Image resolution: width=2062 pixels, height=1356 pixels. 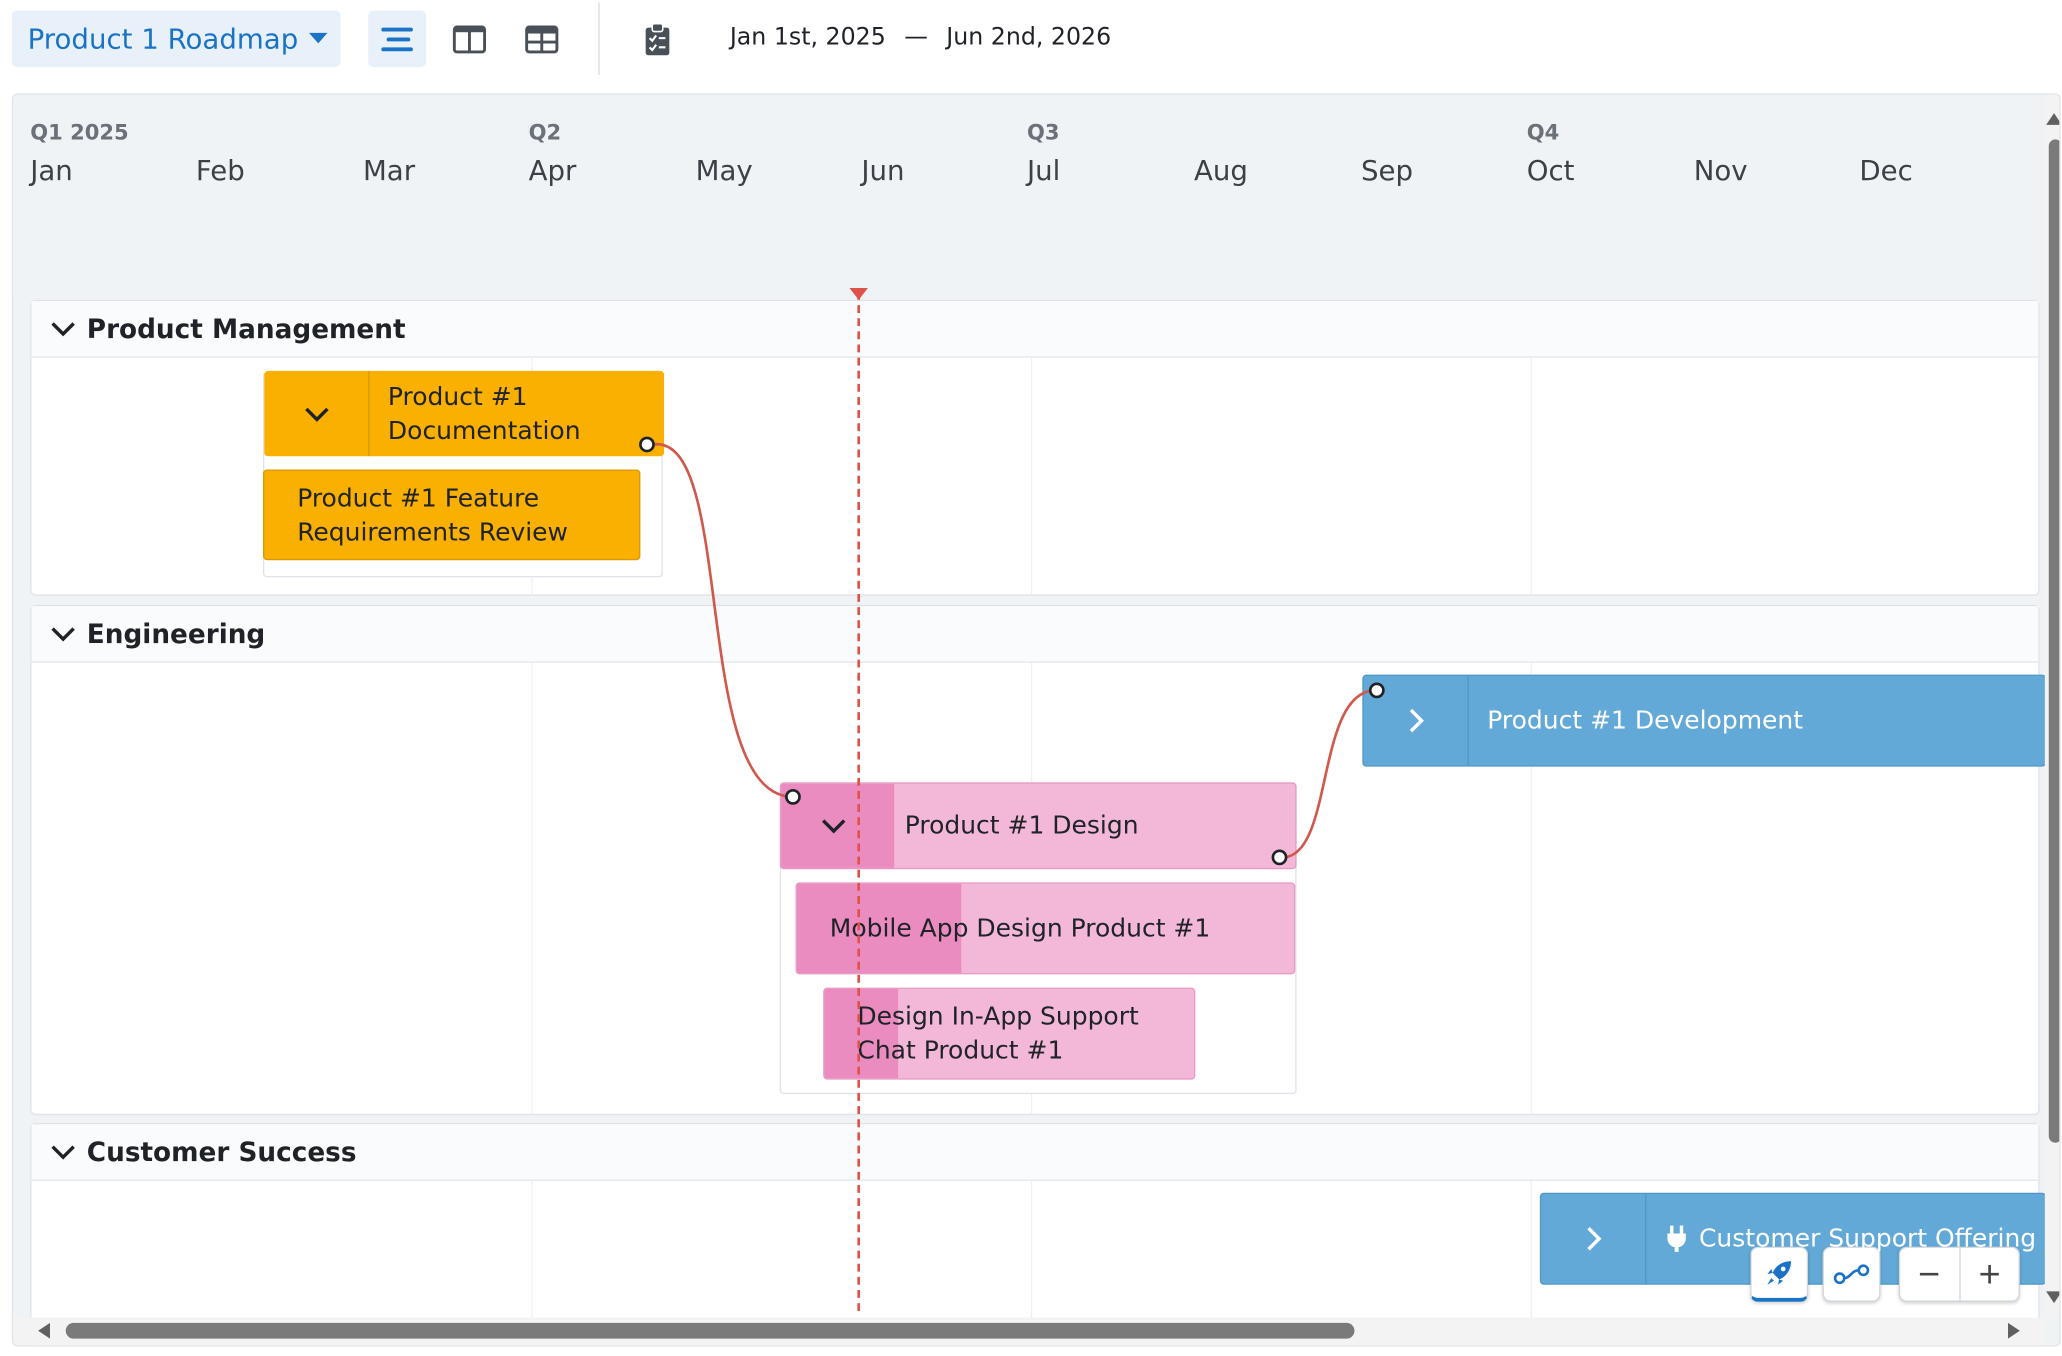 I want to click on dependency-lines, so click(x=1015, y=651).